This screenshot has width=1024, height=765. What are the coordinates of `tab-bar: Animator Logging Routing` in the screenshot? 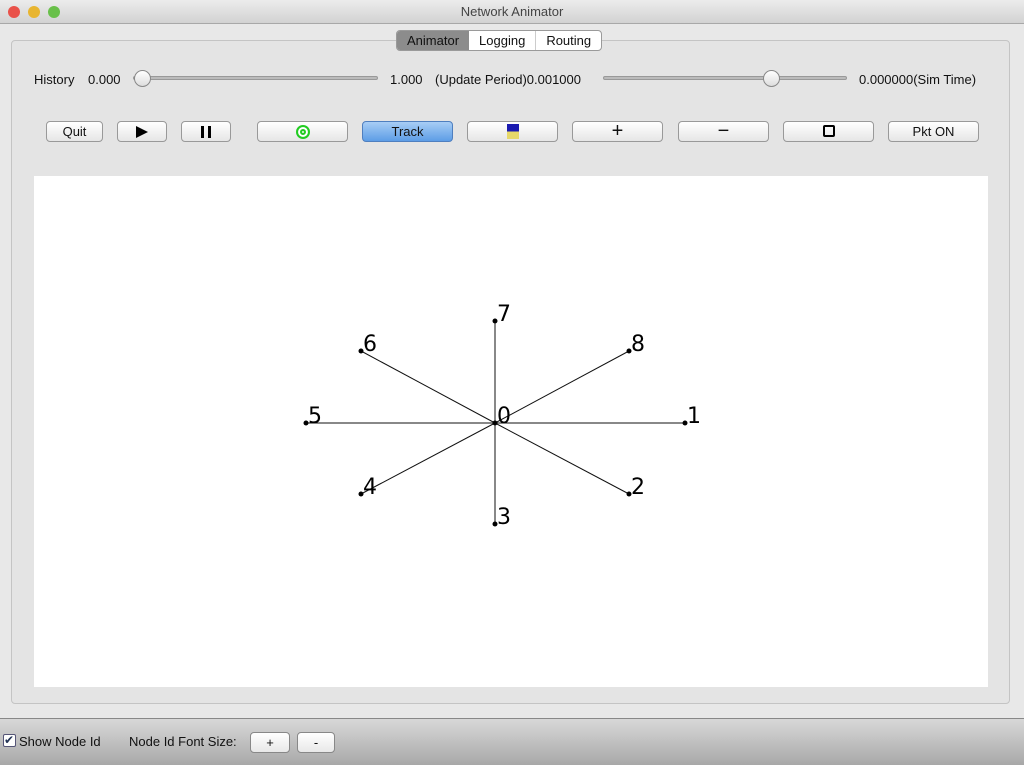 It's located at (499, 40).